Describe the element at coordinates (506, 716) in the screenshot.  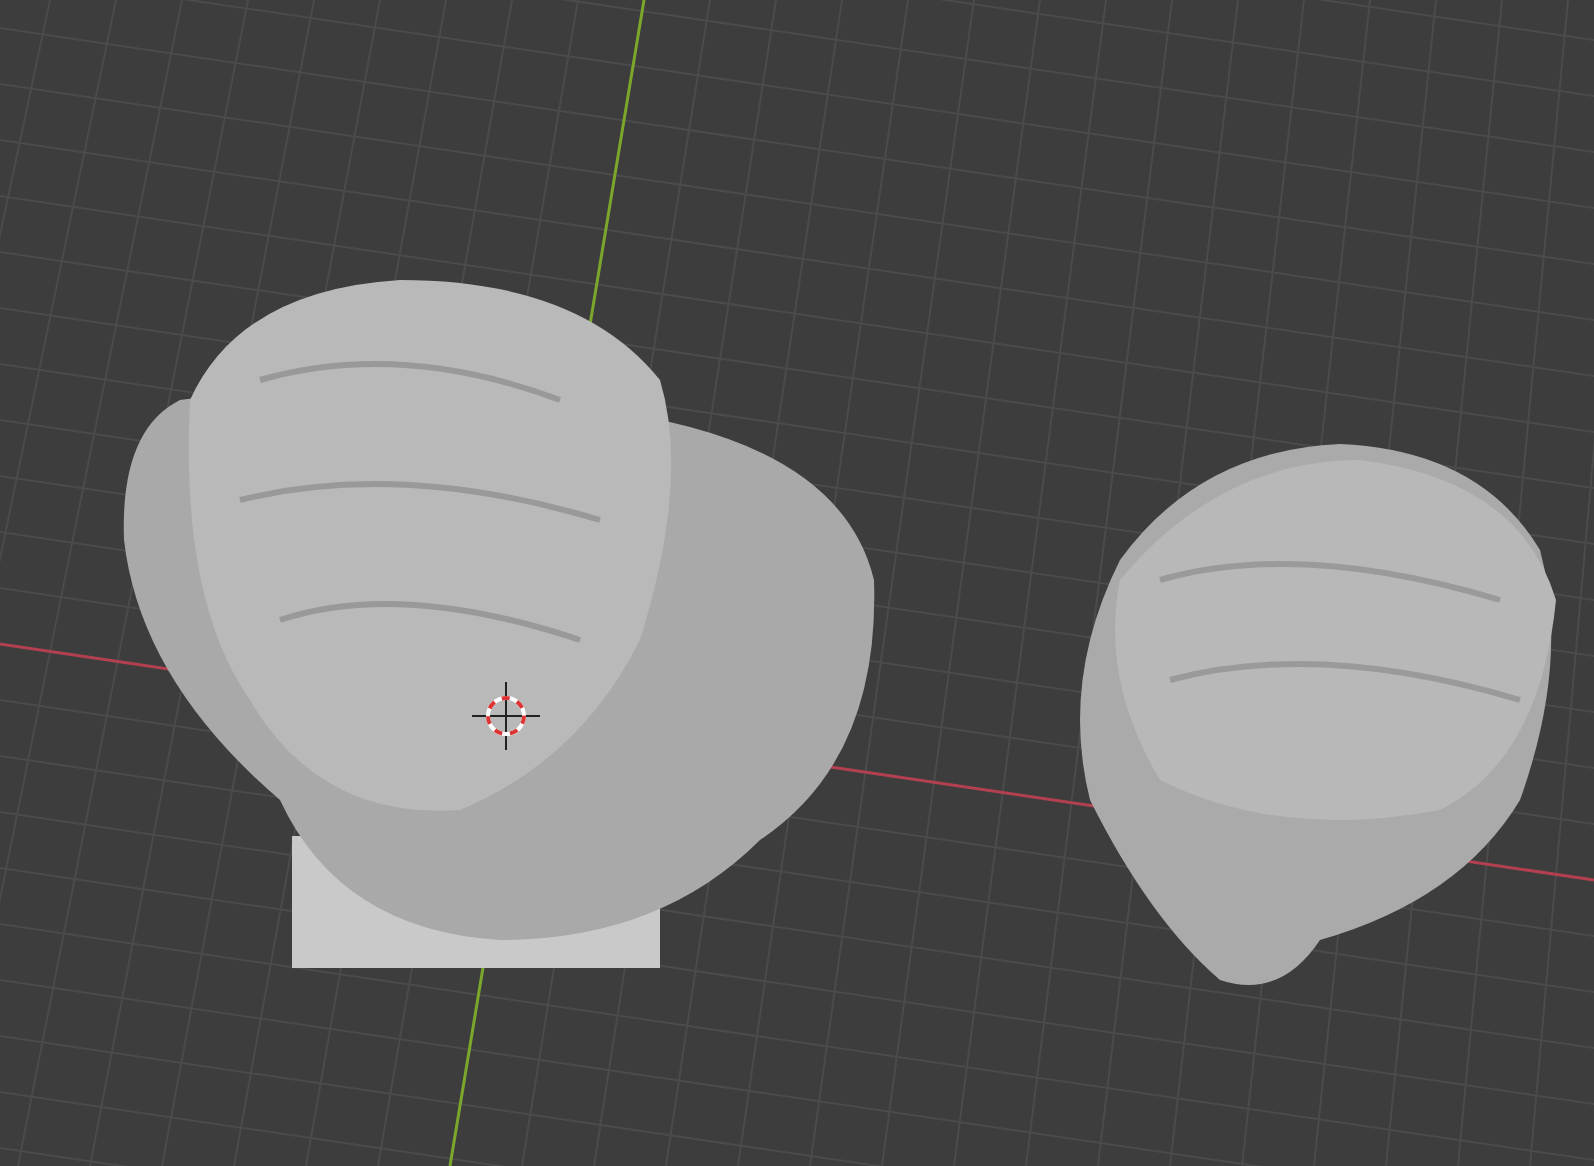
I see `cursor-crosshair-icon` at that location.